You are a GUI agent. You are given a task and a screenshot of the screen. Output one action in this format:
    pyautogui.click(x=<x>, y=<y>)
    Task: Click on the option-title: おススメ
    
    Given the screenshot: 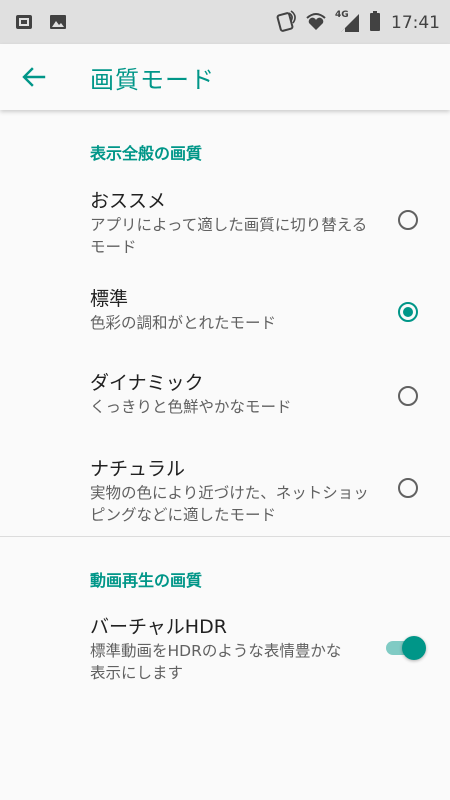 What is the action you would take?
    pyautogui.click(x=128, y=201)
    